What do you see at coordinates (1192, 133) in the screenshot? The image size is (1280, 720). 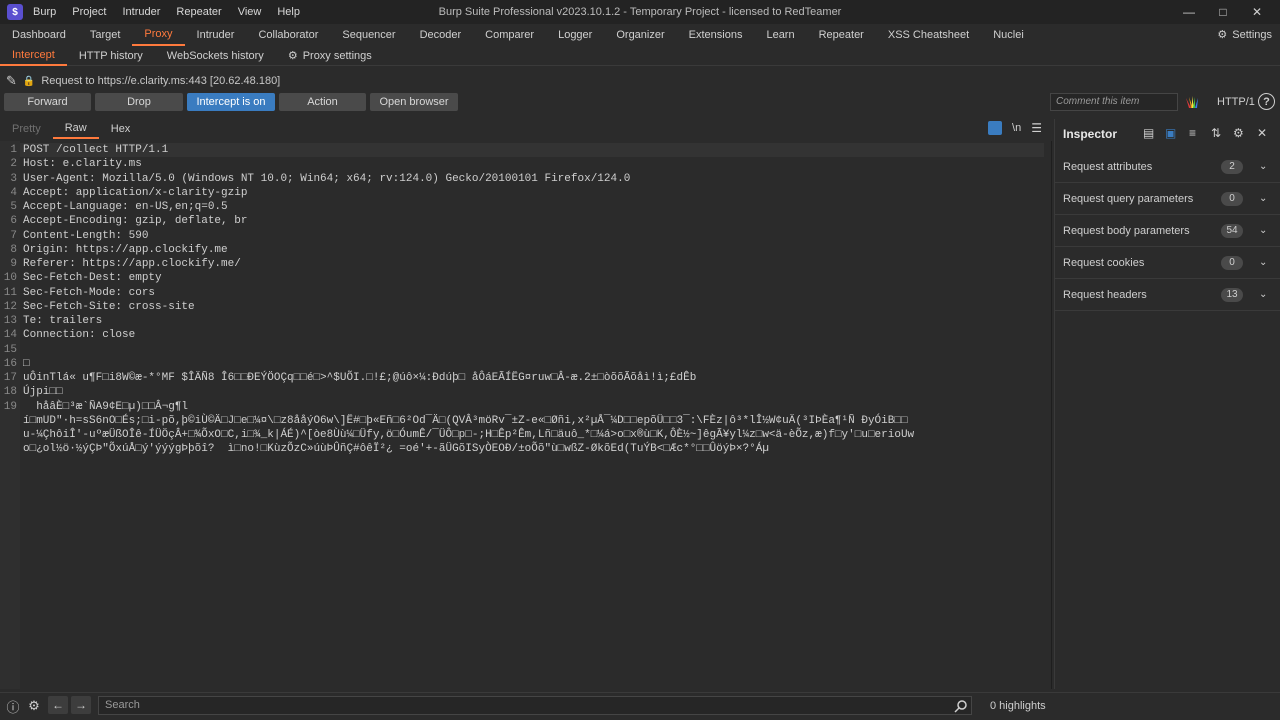 I see `align-icon: ≡` at bounding box center [1192, 133].